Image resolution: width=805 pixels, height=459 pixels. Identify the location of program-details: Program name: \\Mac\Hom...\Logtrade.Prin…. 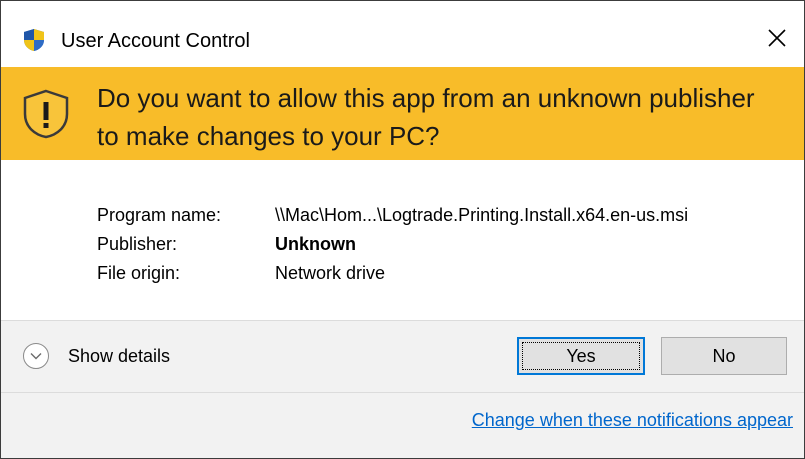
(392, 244).